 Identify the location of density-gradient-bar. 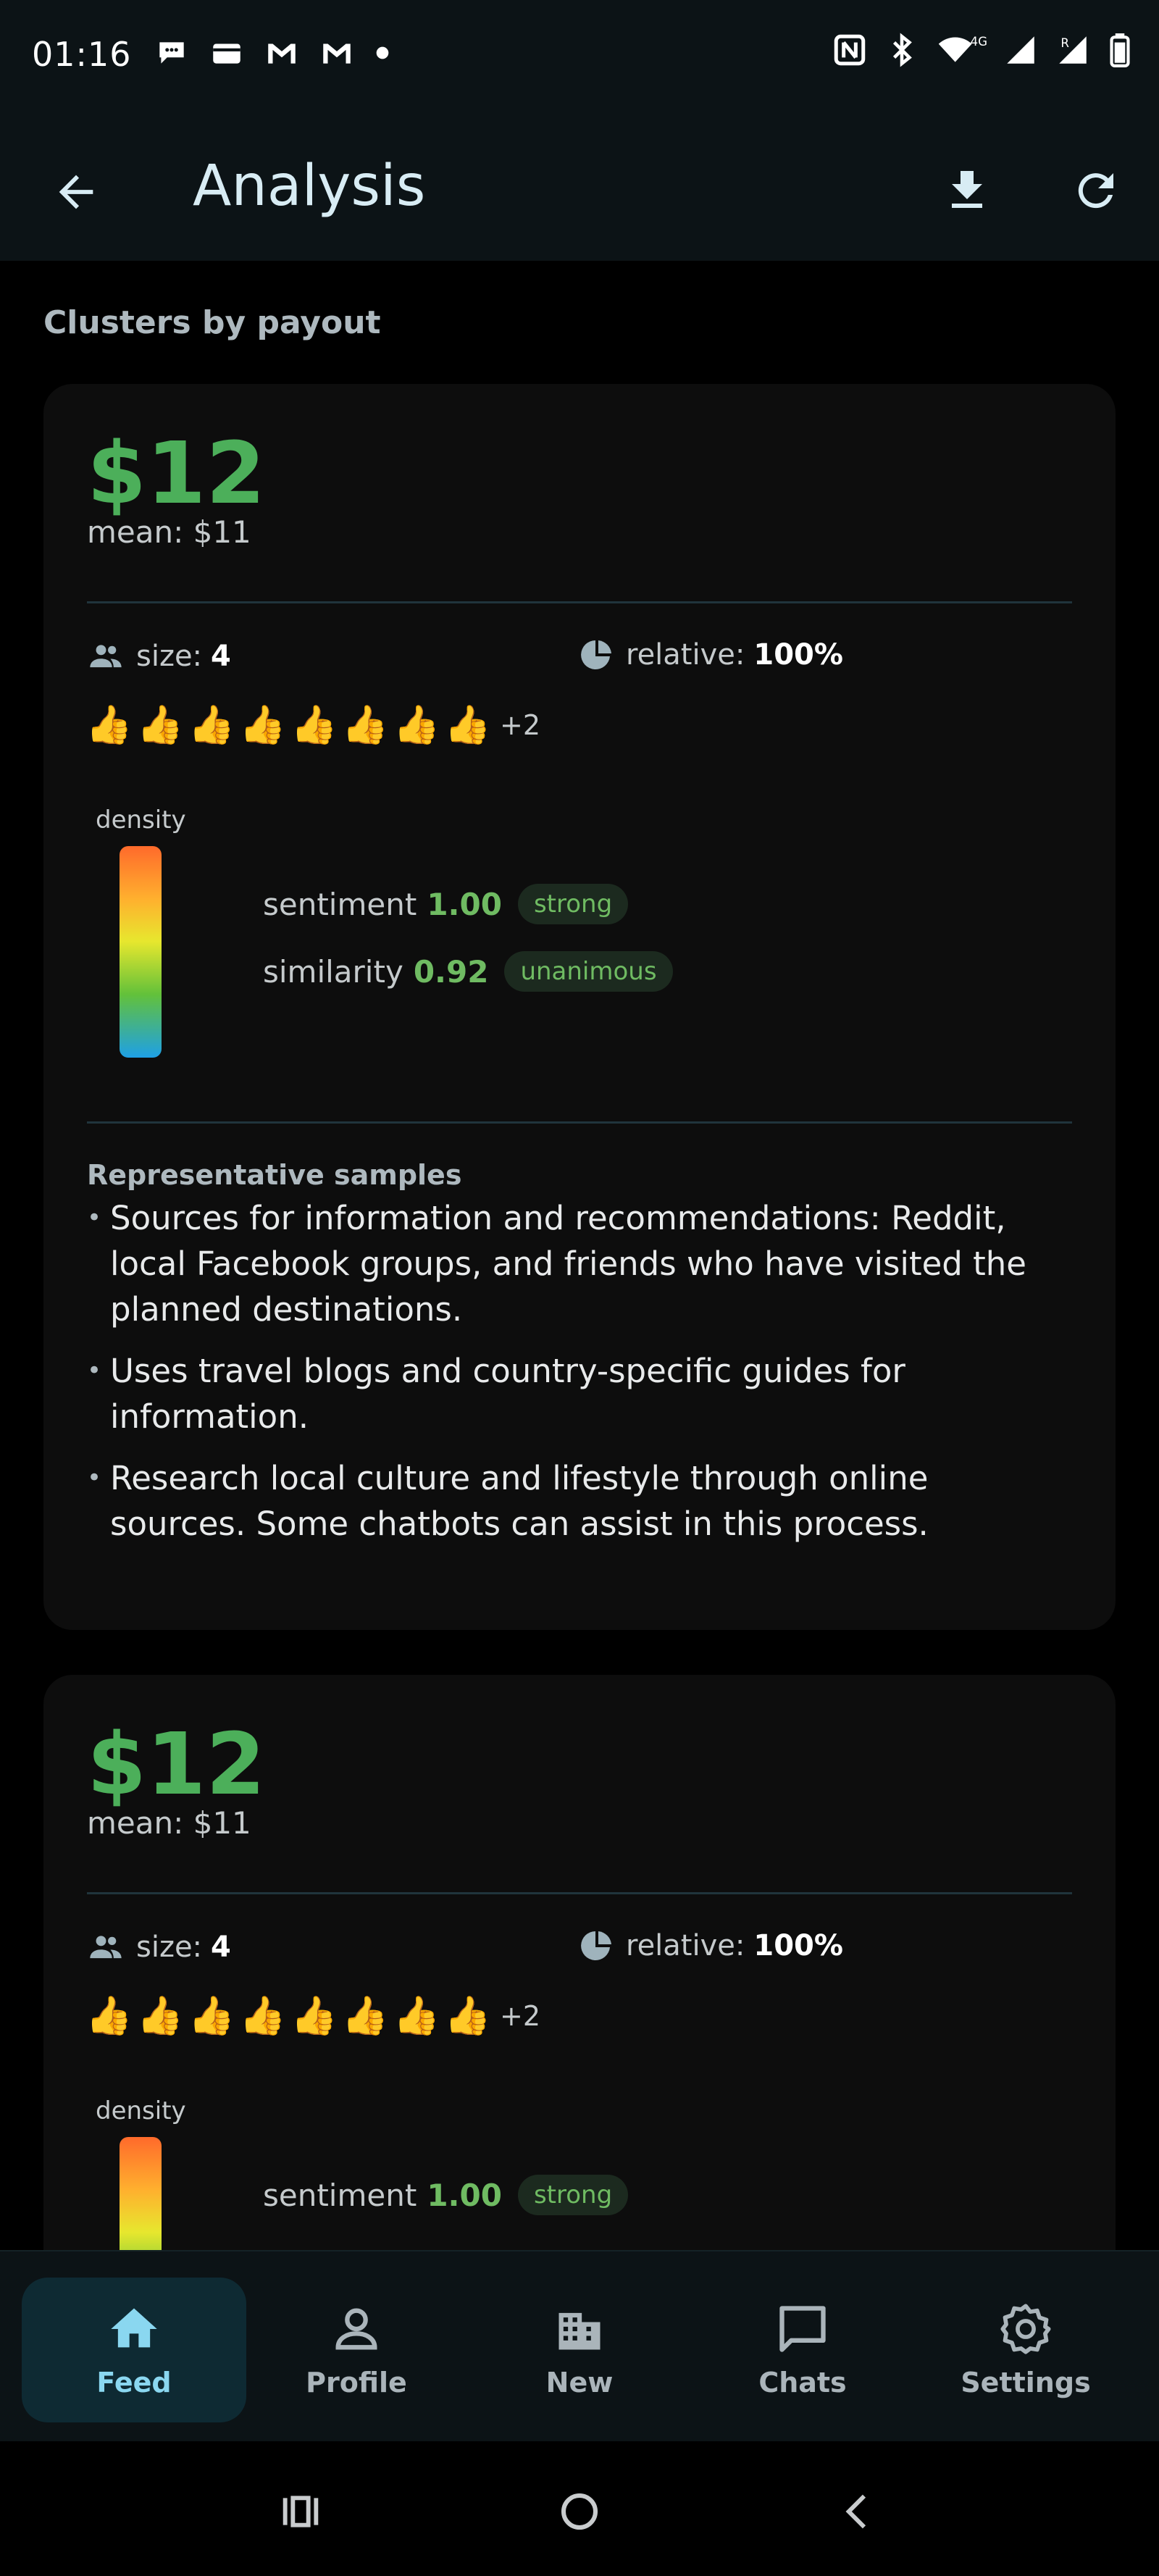
(141, 952).